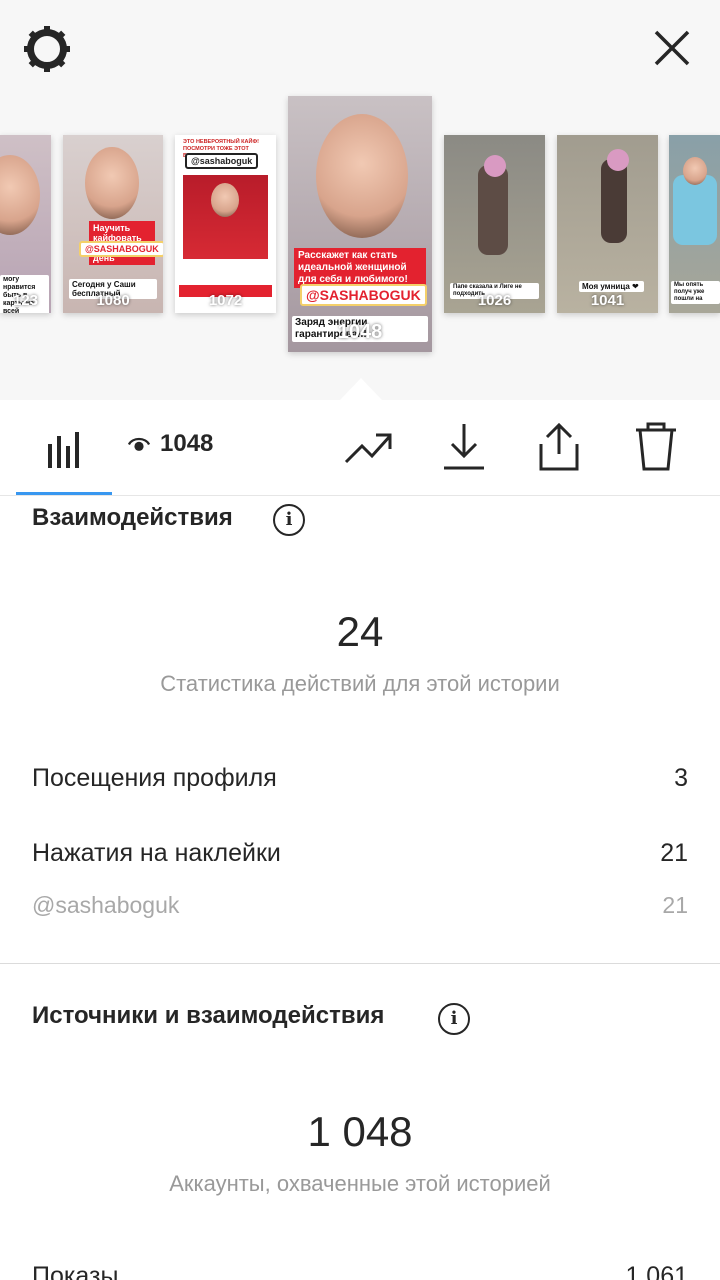 The width and height of the screenshot is (720, 1280). Describe the element at coordinates (25, 300) in the screenshot. I see `story-views: 123` at that location.